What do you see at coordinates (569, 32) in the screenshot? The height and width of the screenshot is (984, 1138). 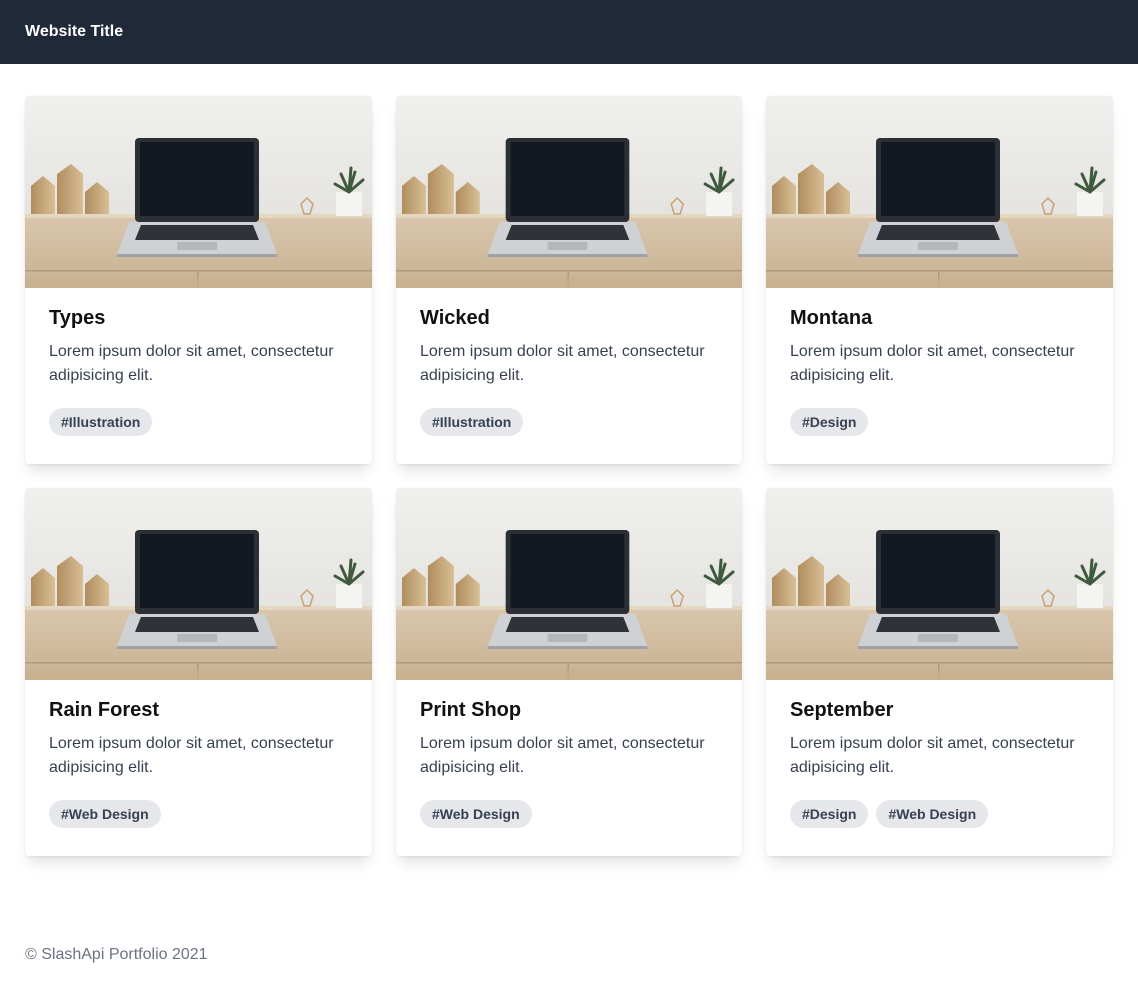 I see `site-header: Website Title` at bounding box center [569, 32].